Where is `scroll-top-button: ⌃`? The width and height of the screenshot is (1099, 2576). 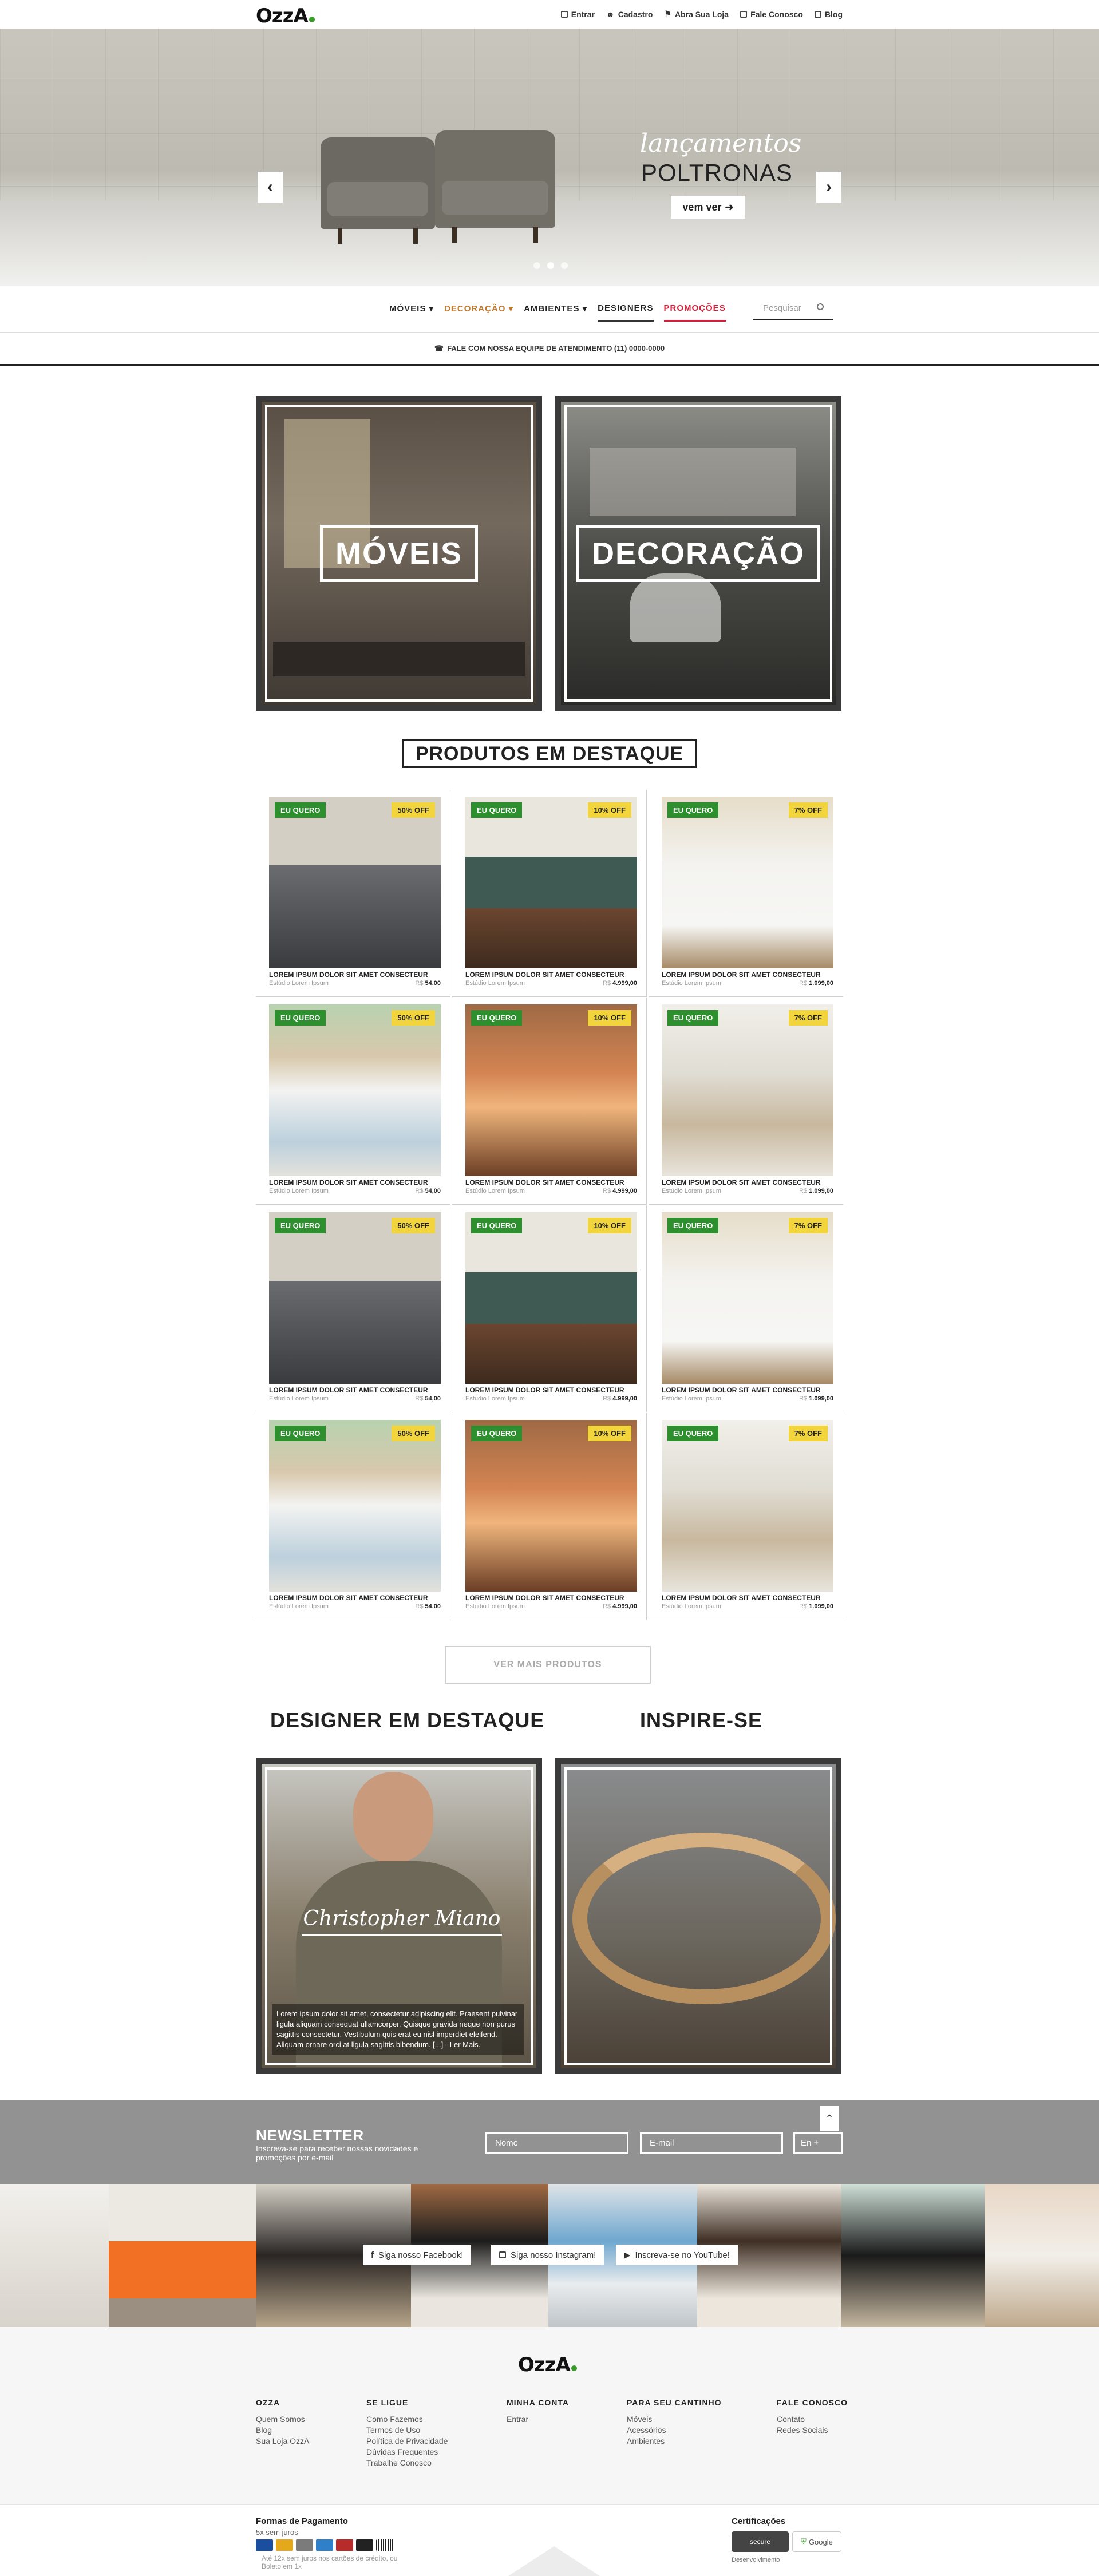 scroll-top-button: ⌃ is located at coordinates (829, 2118).